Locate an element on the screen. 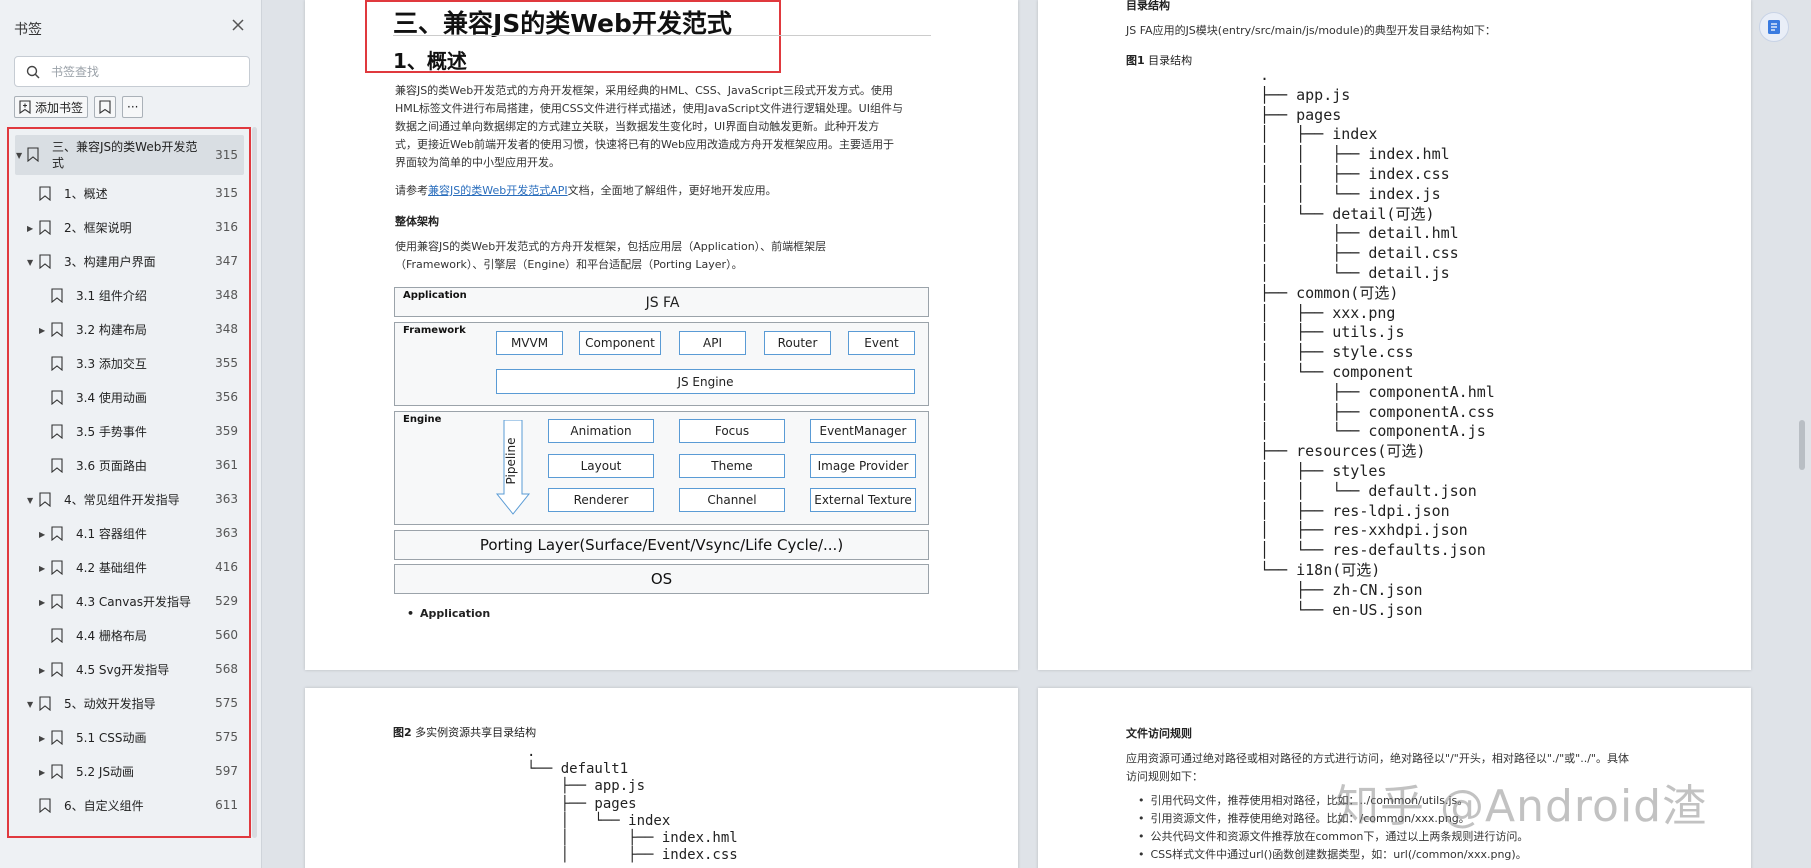 The width and height of the screenshot is (1811, 868). sidebar-item: ▶ 2、框架说明 316 is located at coordinates (129, 228).